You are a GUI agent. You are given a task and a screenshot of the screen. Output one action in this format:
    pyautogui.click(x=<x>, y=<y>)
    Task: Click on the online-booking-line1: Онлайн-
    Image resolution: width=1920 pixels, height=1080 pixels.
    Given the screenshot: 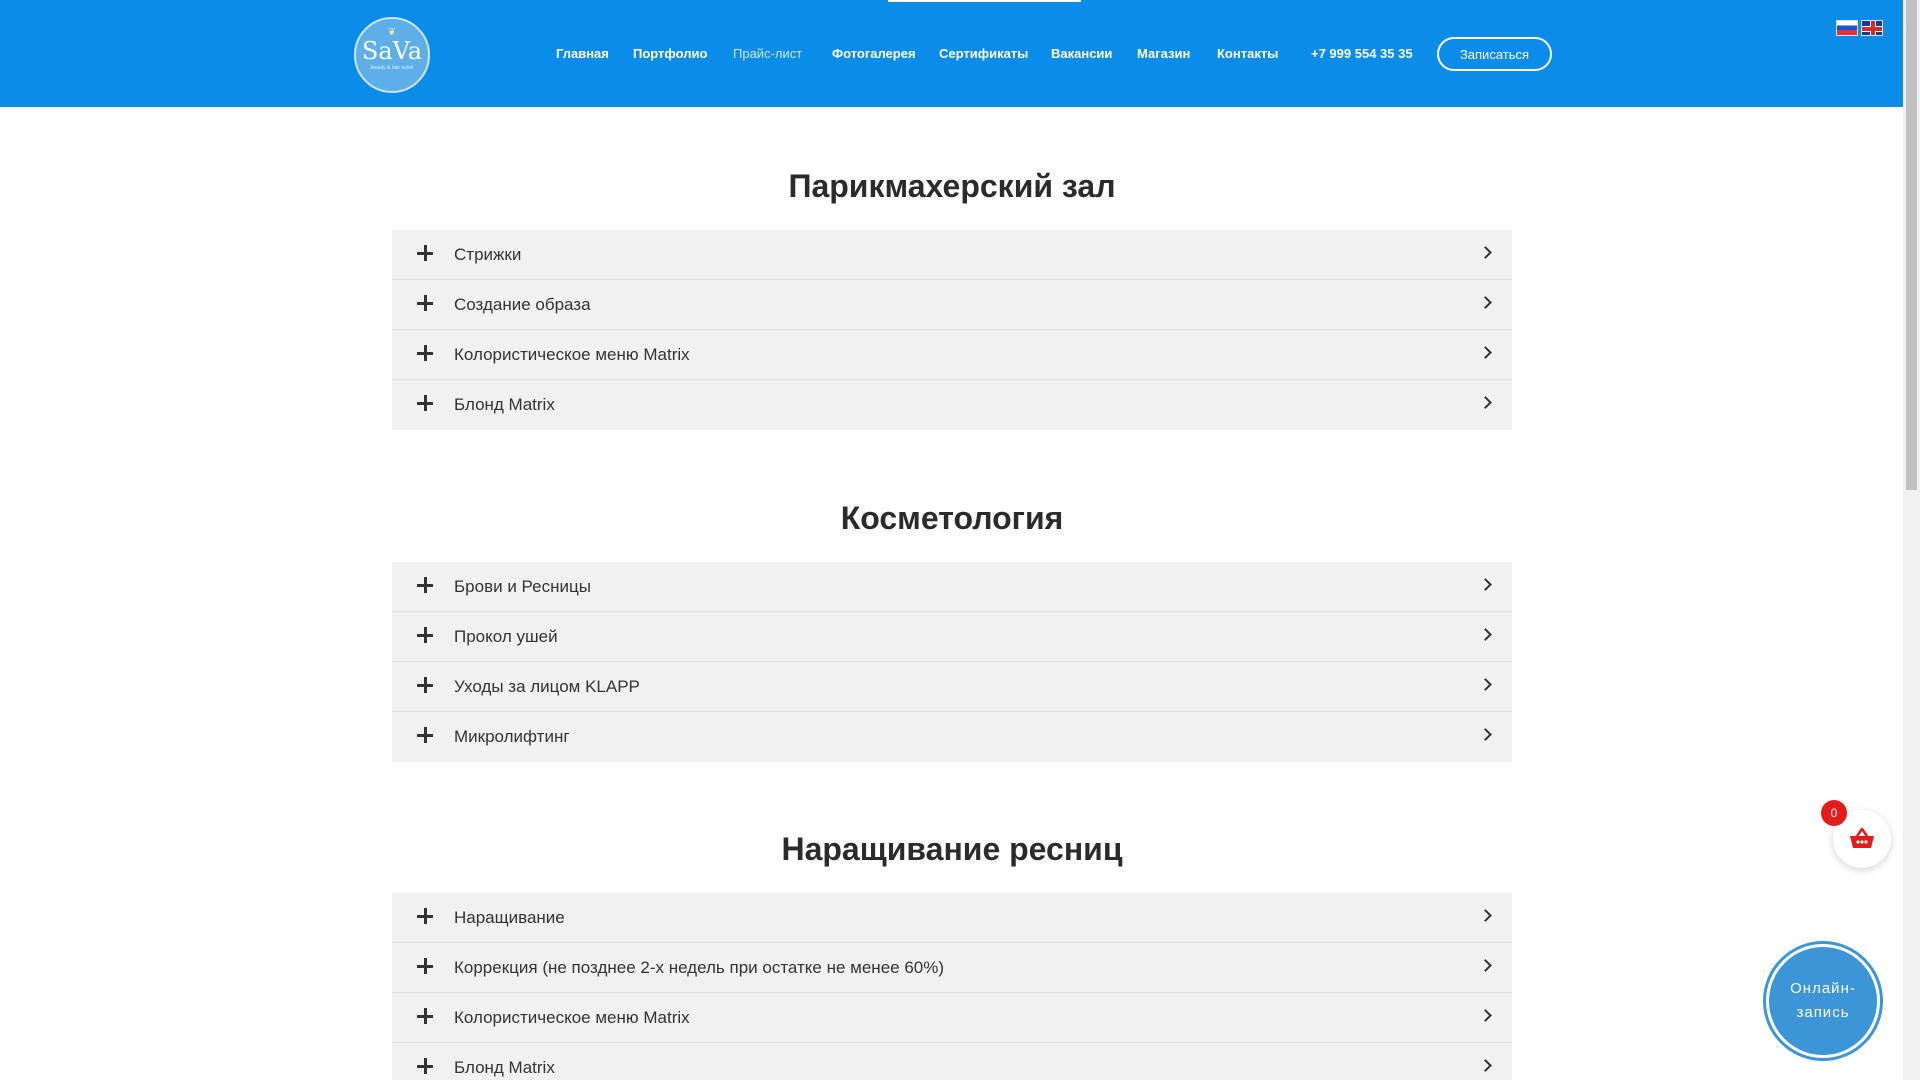 What is the action you would take?
    pyautogui.click(x=1823, y=988)
    